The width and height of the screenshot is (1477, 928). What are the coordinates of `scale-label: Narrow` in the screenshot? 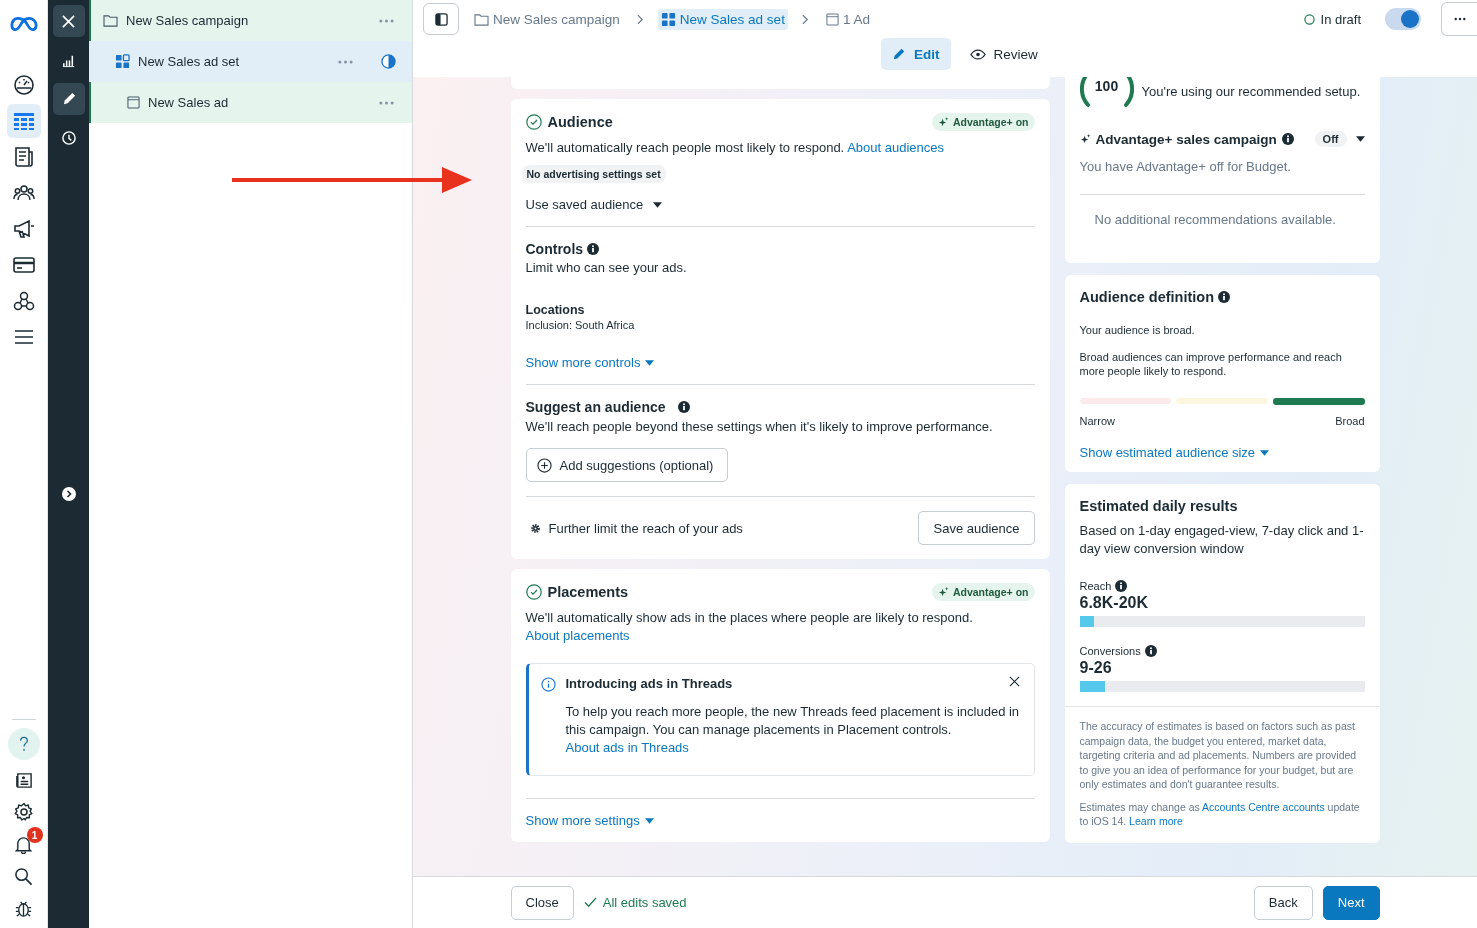 It's located at (1097, 421).